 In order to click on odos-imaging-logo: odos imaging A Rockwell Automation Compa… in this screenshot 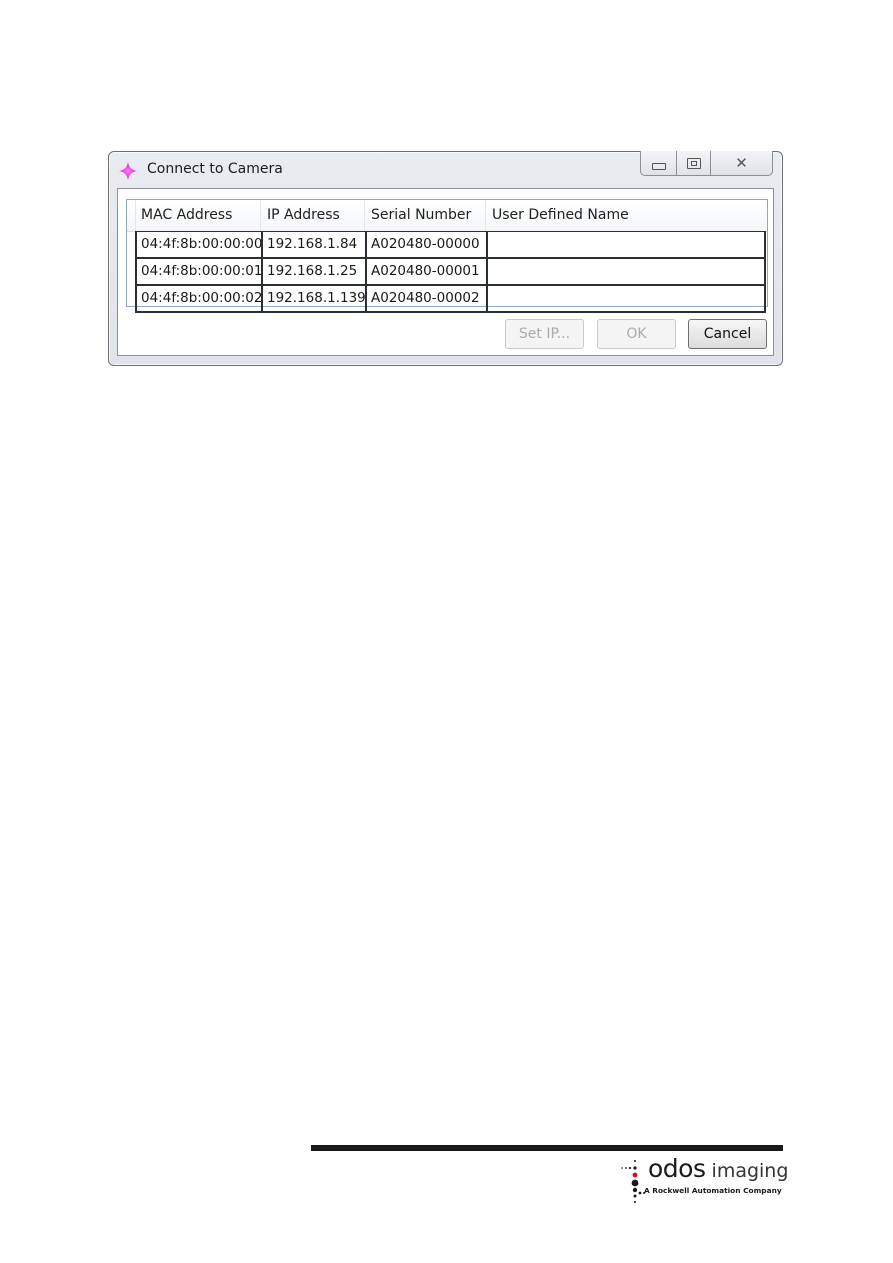, I will do `click(705, 1181)`.